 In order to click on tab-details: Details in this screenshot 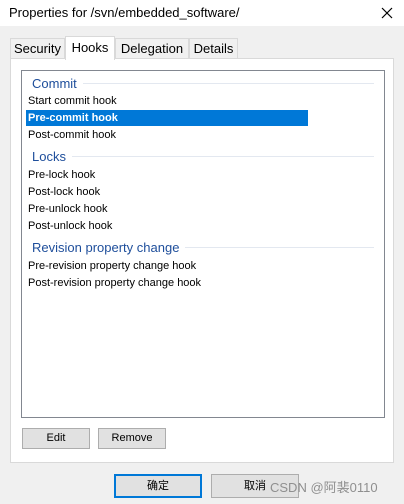, I will do `click(213, 48)`.